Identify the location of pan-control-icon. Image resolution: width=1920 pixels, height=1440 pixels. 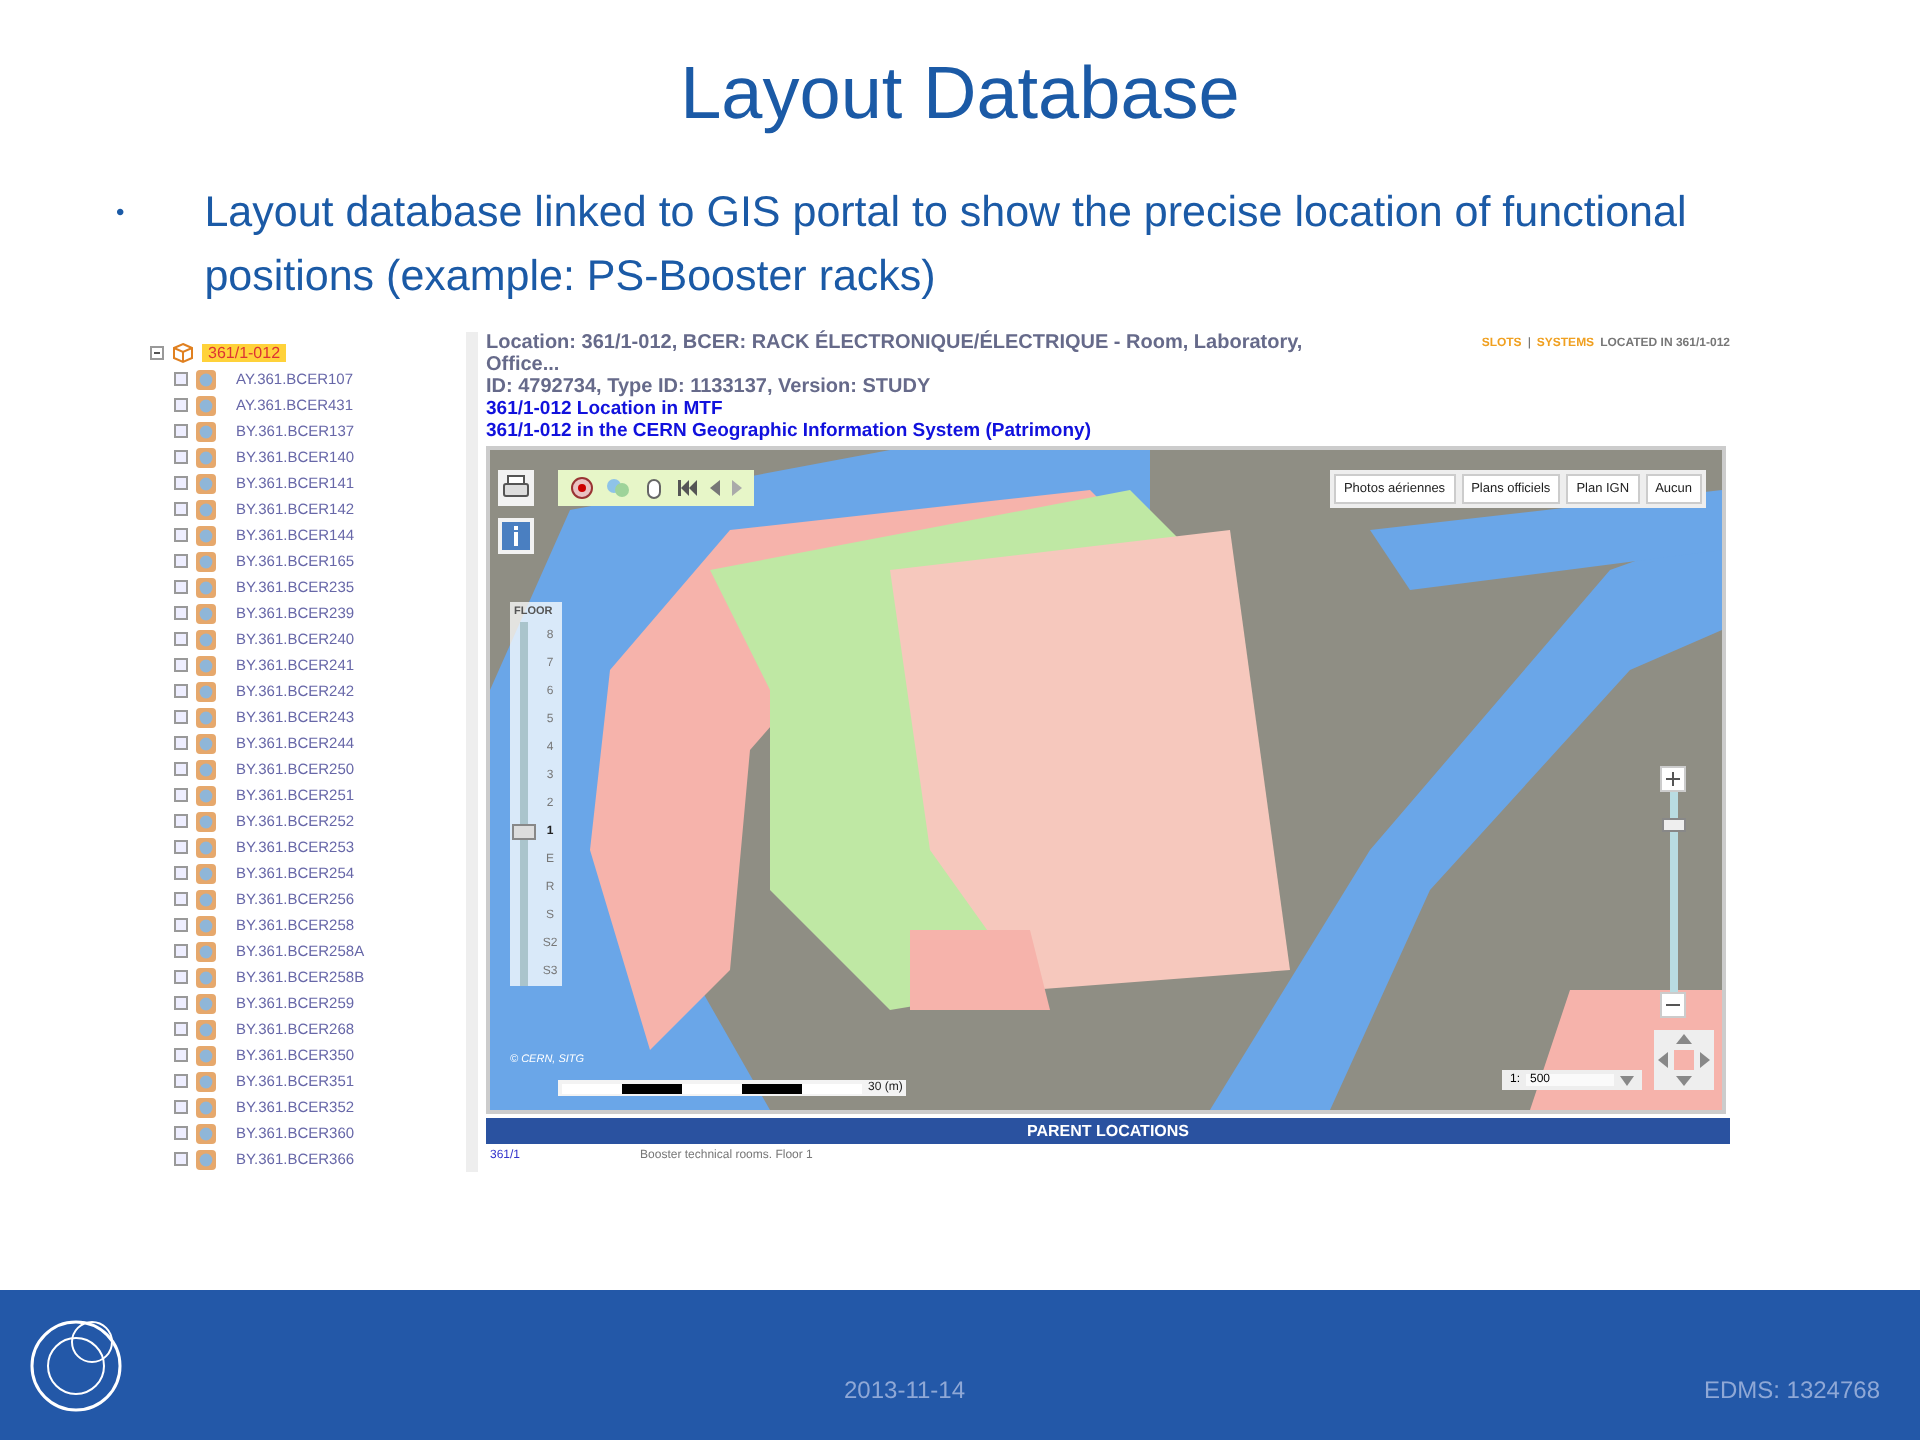
(1684, 1060).